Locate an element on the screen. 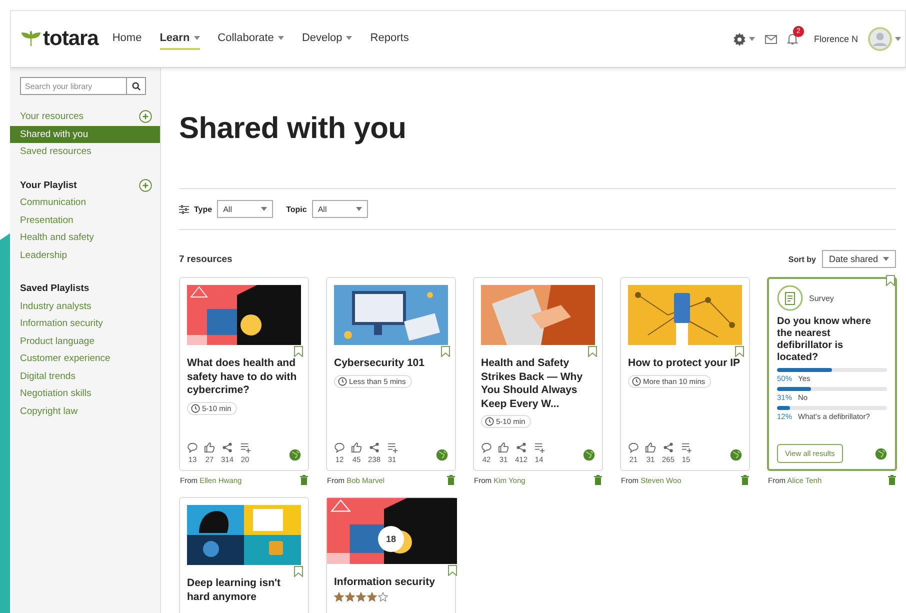  mail-icon is located at coordinates (770, 39).